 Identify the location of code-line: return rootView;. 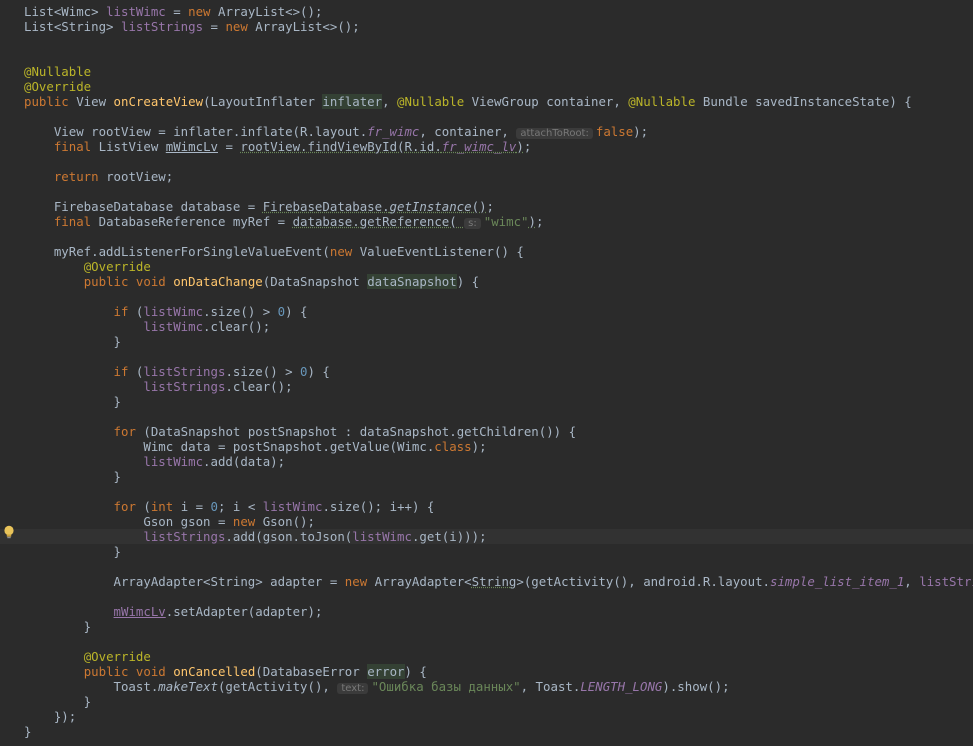
(113, 176).